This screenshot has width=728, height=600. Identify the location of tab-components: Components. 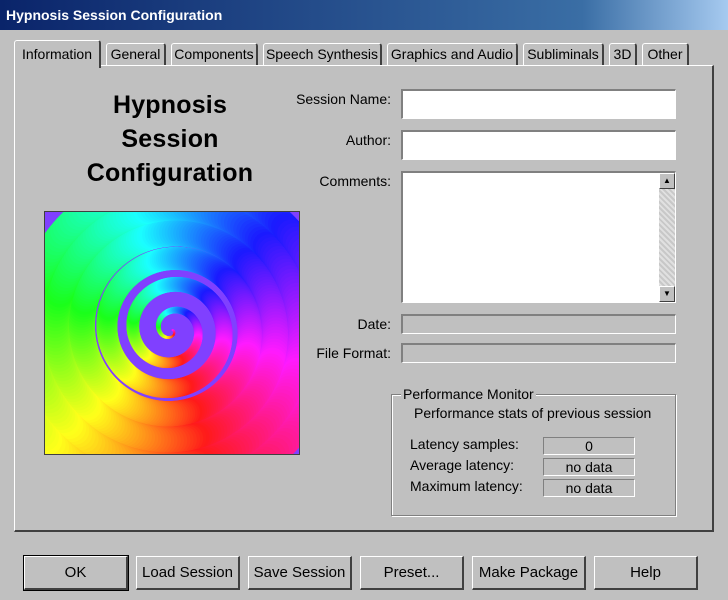
(214, 54).